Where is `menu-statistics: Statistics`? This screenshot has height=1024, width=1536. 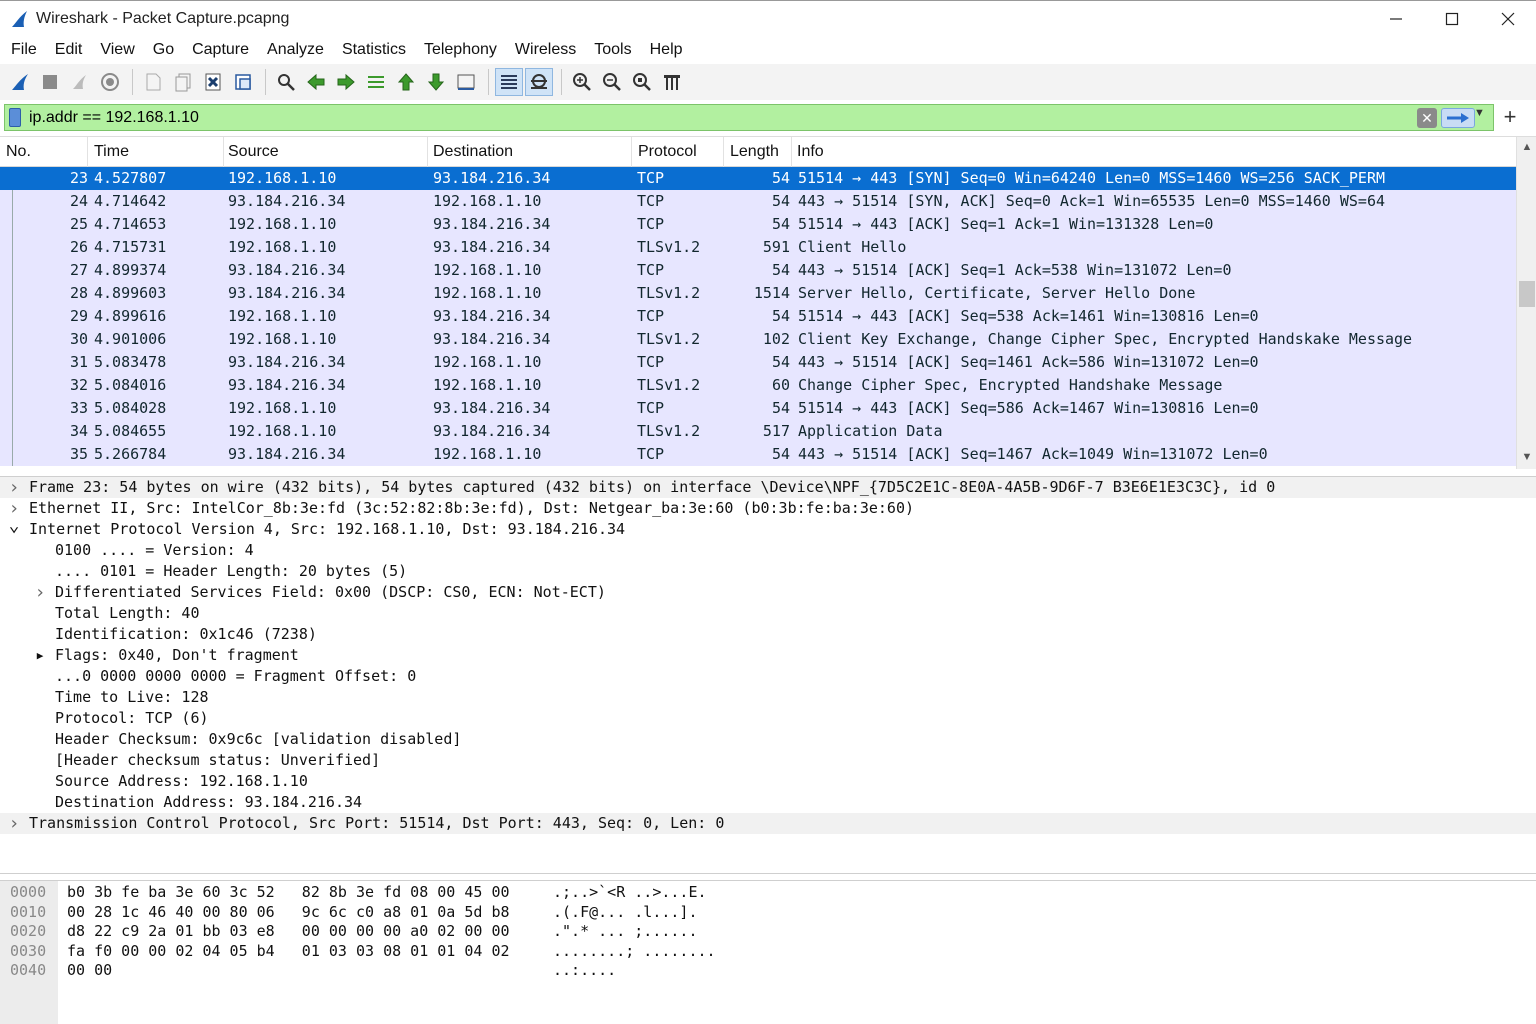 menu-statistics: Statistics is located at coordinates (374, 50).